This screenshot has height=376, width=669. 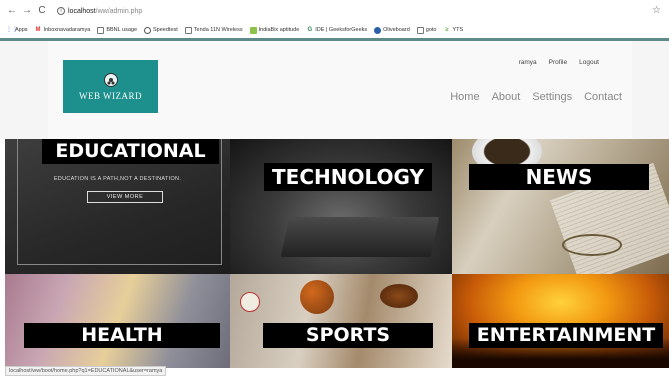 I want to click on bookmark-item: Oliveboard, so click(x=392, y=30).